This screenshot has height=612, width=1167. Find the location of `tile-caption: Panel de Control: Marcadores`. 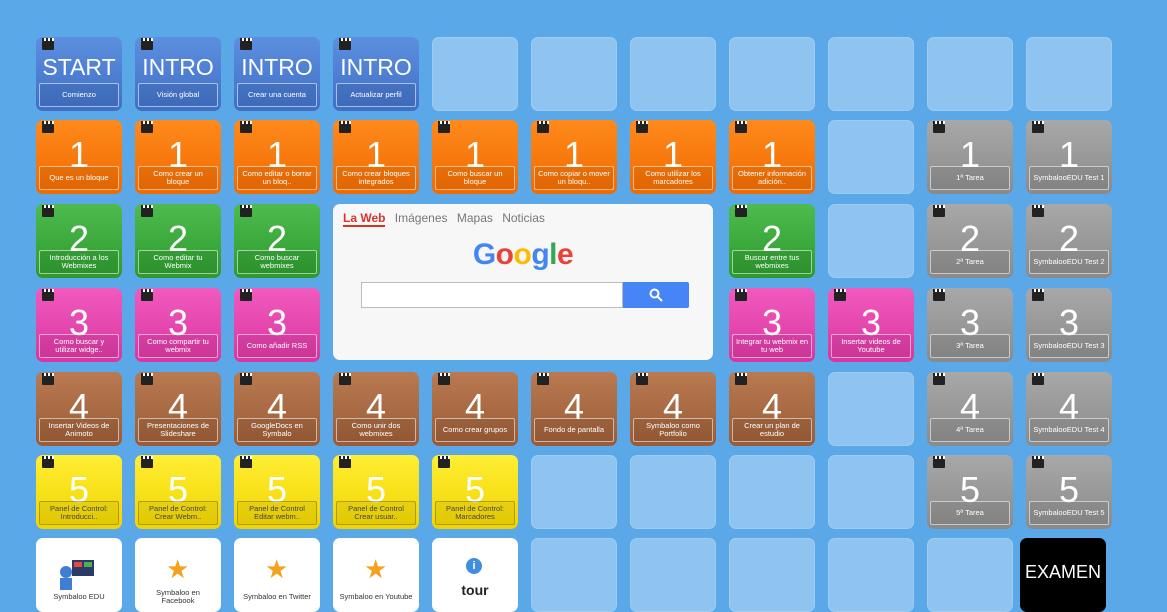

tile-caption: Panel de Control: Marcadores is located at coordinates (475, 513).